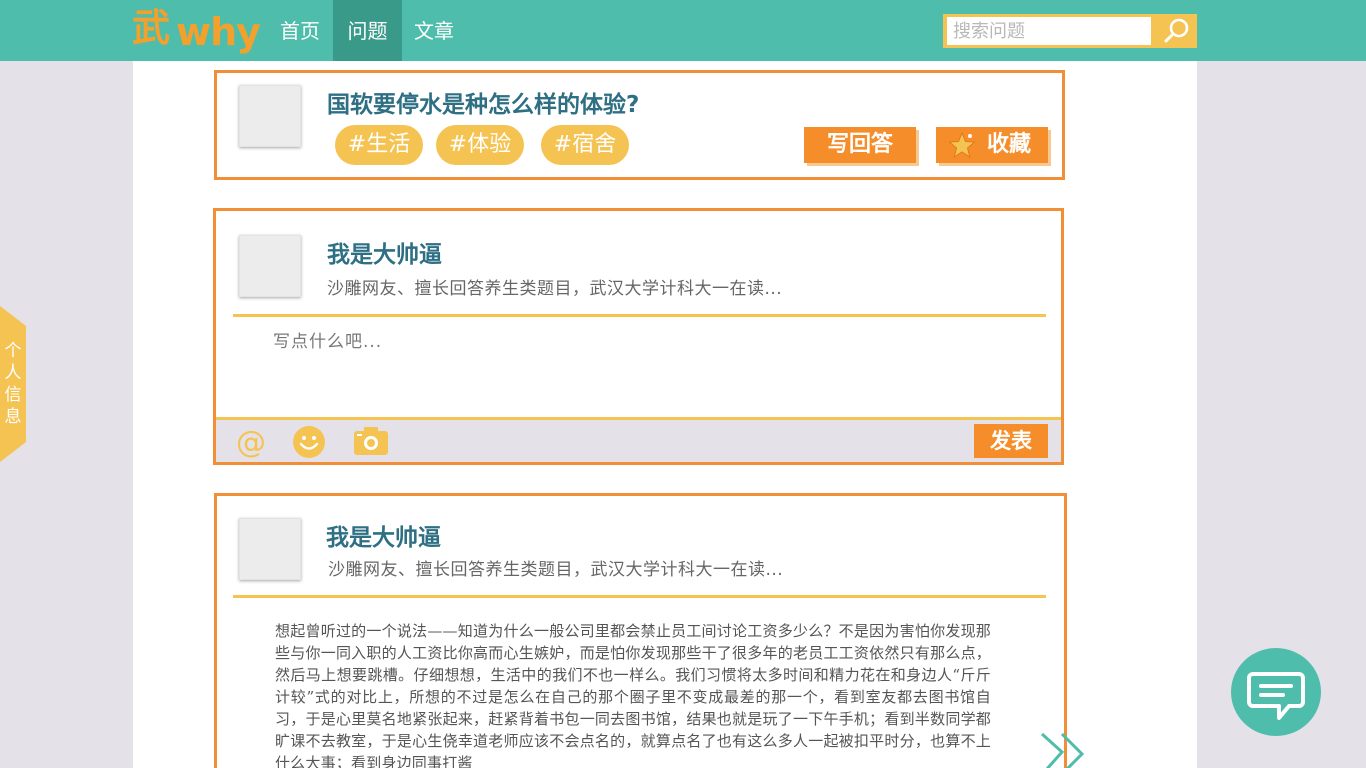  Describe the element at coordinates (300, 30) in the screenshot. I see `nav-home: 首页` at that location.